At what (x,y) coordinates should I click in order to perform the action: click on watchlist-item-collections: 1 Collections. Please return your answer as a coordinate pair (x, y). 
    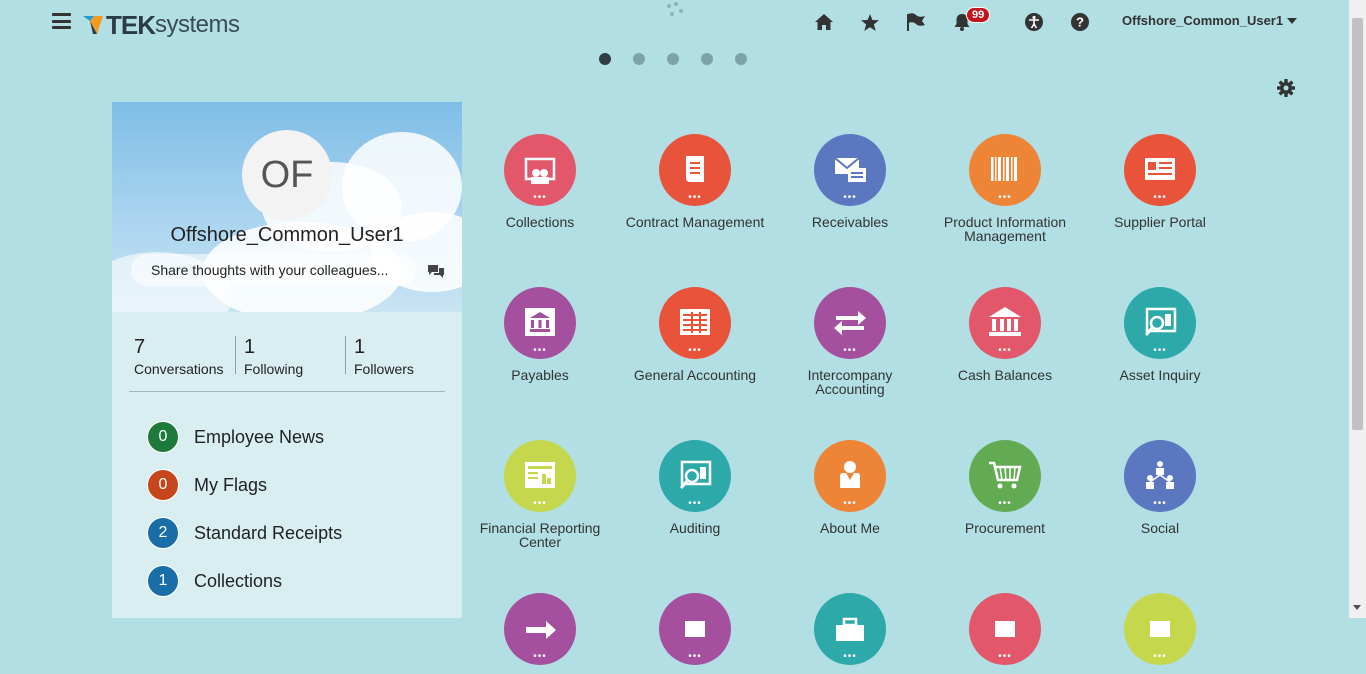
    Looking at the image, I should click on (214, 581).